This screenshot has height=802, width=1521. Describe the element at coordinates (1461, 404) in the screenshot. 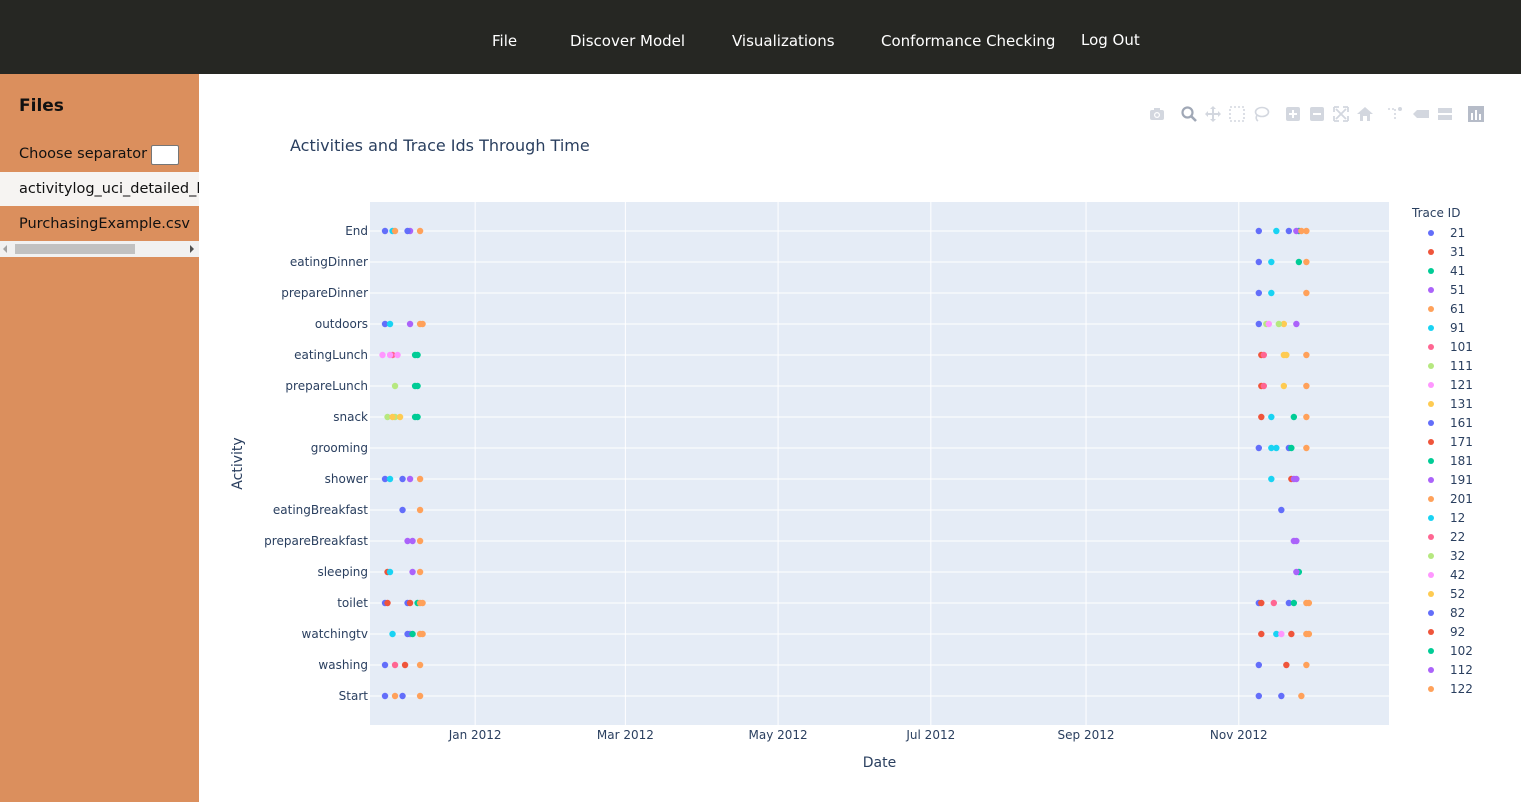

I see `legend-label: 131` at that location.